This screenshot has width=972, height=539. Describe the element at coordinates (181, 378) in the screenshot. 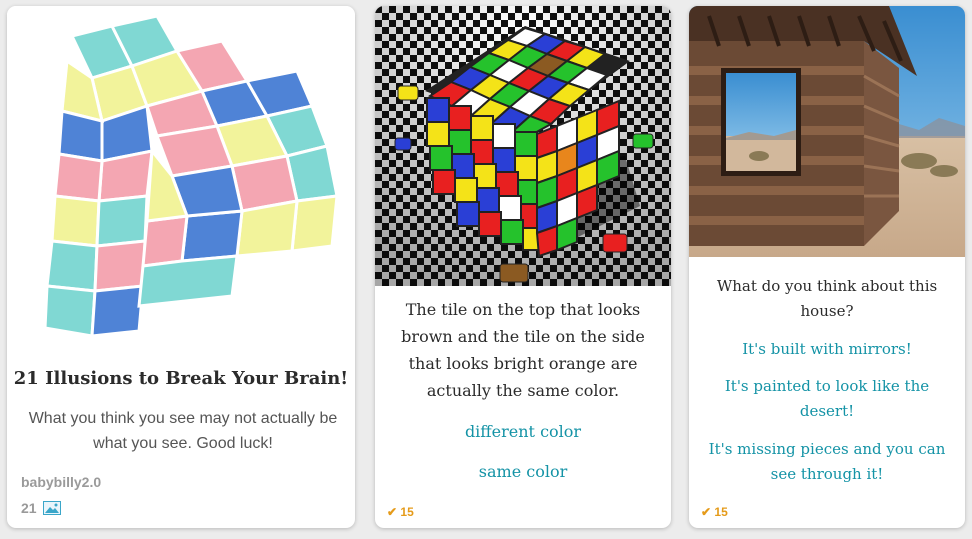

I see `collection-title: 21 Illusions to Break Your Brain!` at that location.